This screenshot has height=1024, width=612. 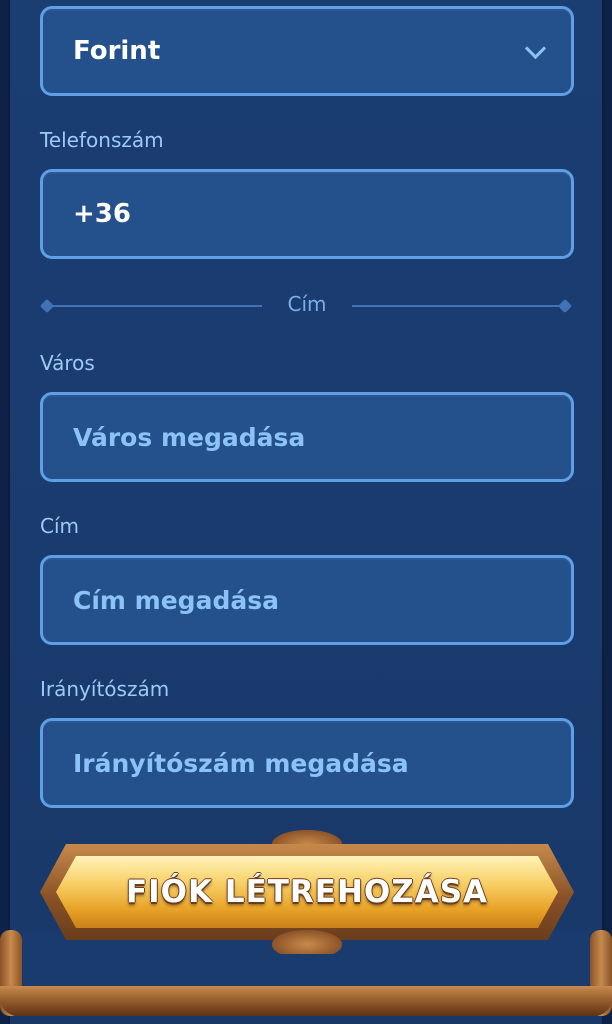 I want to click on phone-value: +36, so click(x=102, y=214).